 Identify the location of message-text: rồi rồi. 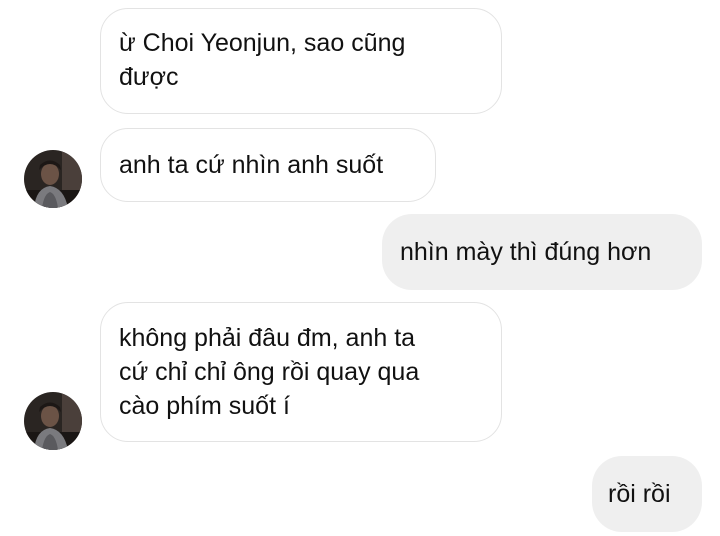
(639, 494).